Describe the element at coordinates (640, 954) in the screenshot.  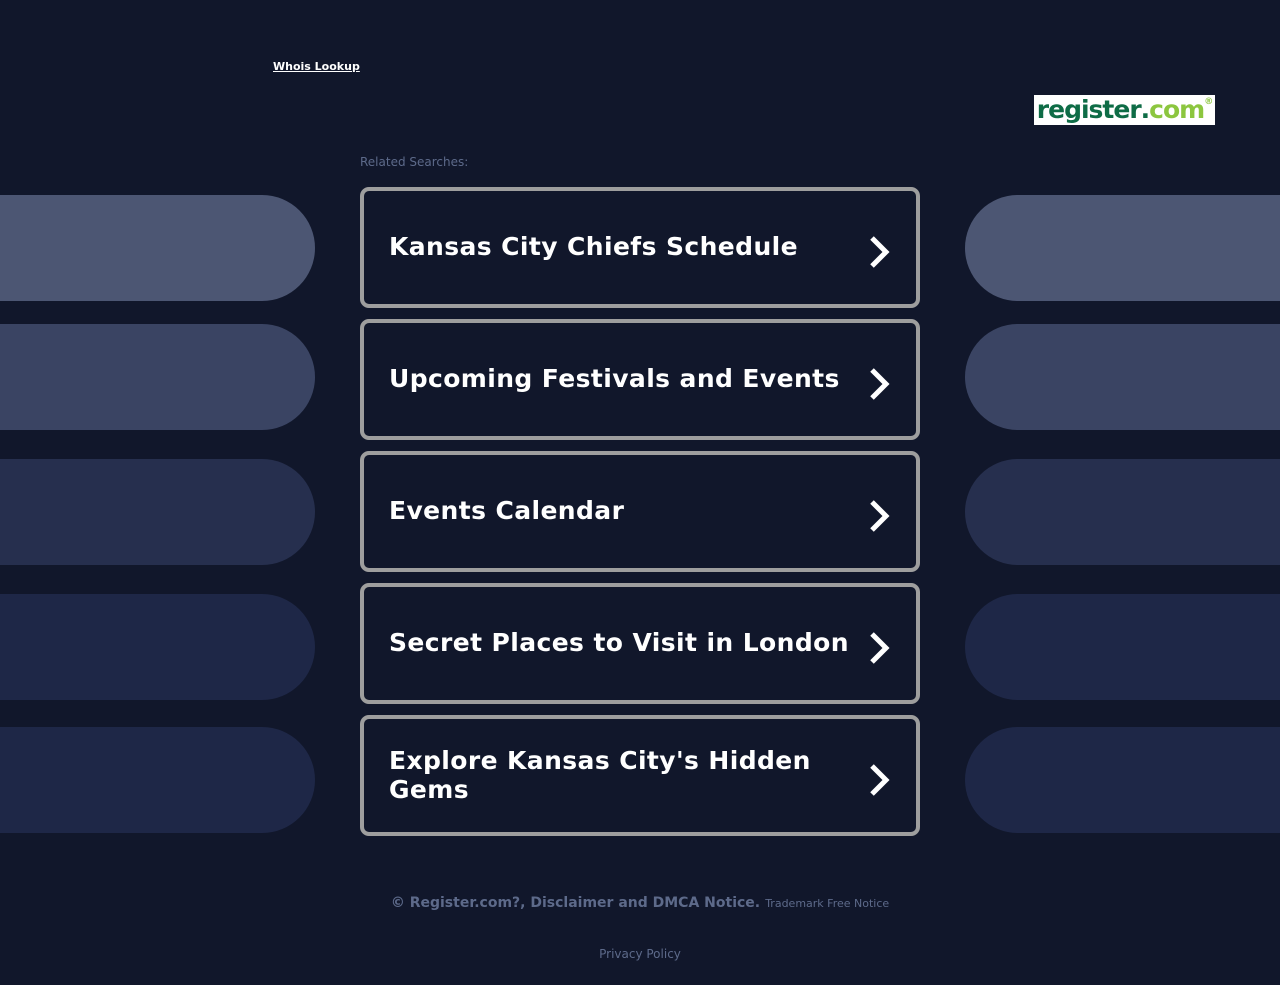
I see `privacy-policy-link: Privacy Policy` at that location.